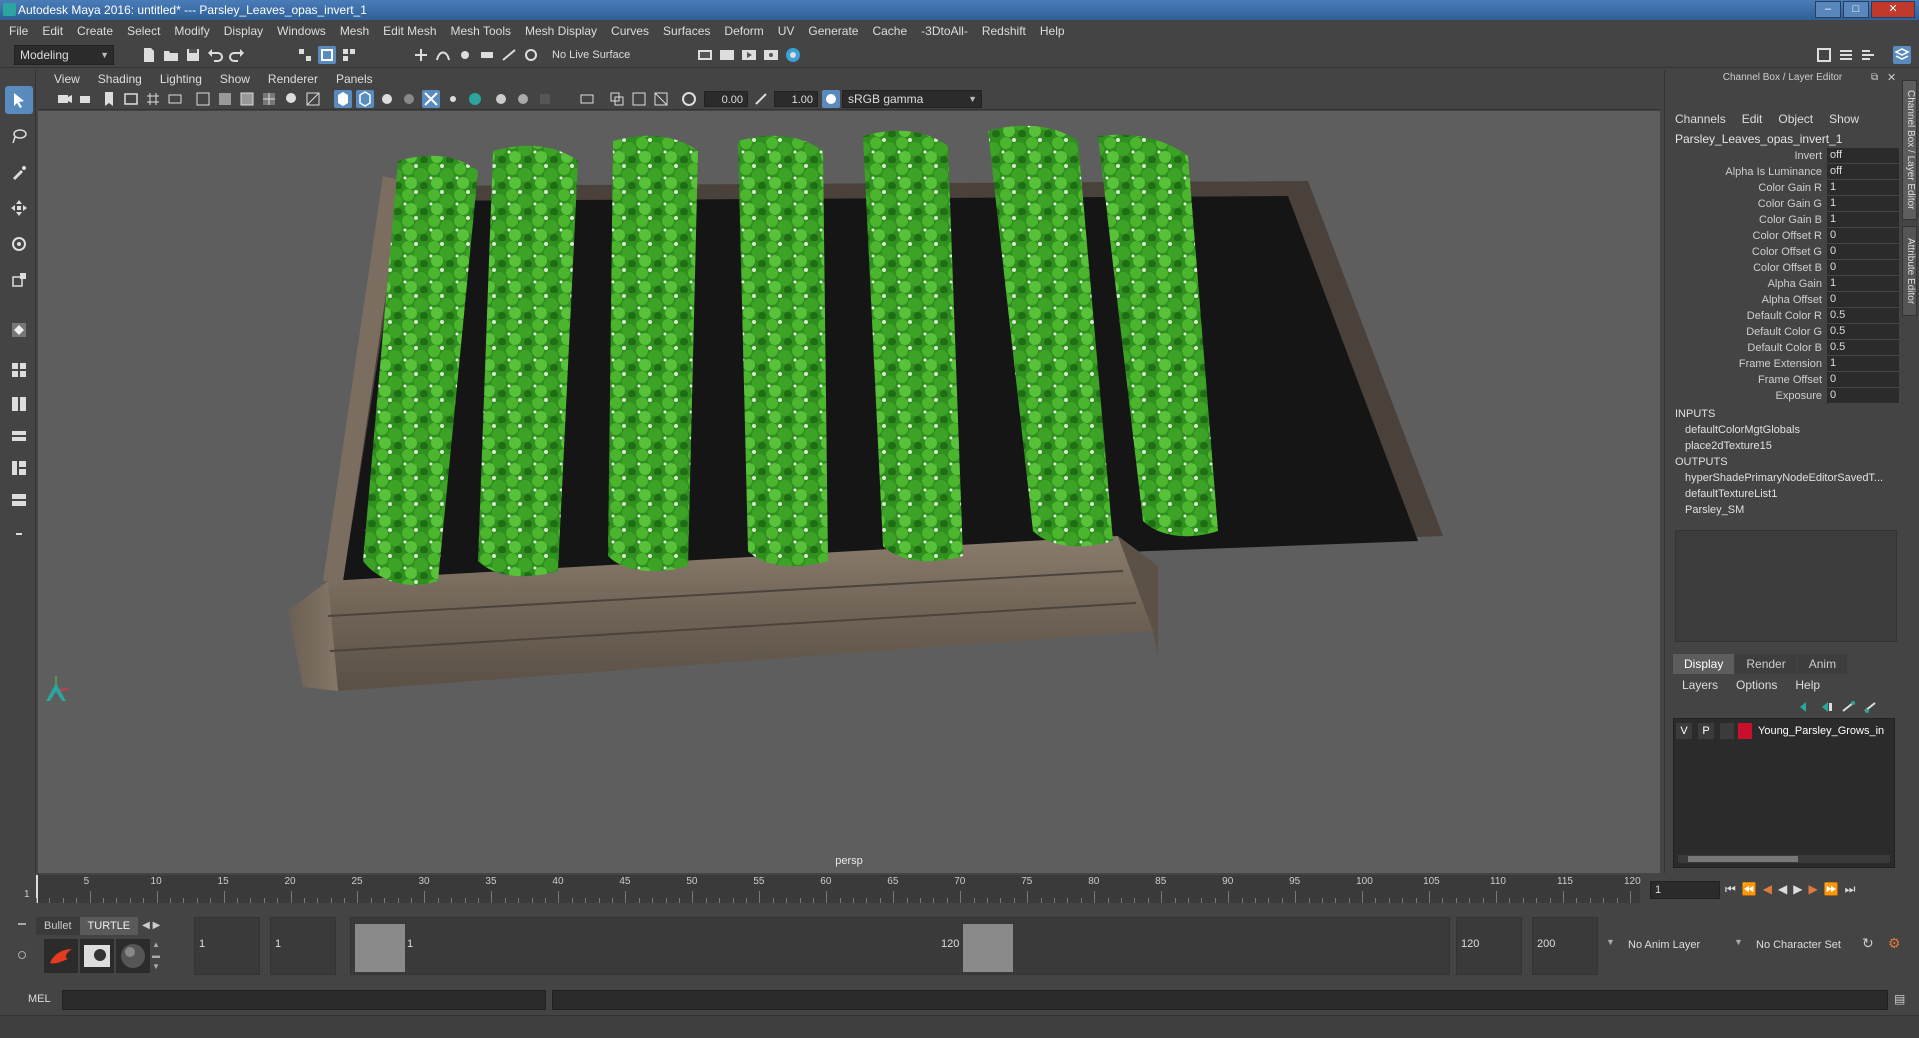 The width and height of the screenshot is (1919, 1038). I want to click on use-lights-icon, so click(291, 99).